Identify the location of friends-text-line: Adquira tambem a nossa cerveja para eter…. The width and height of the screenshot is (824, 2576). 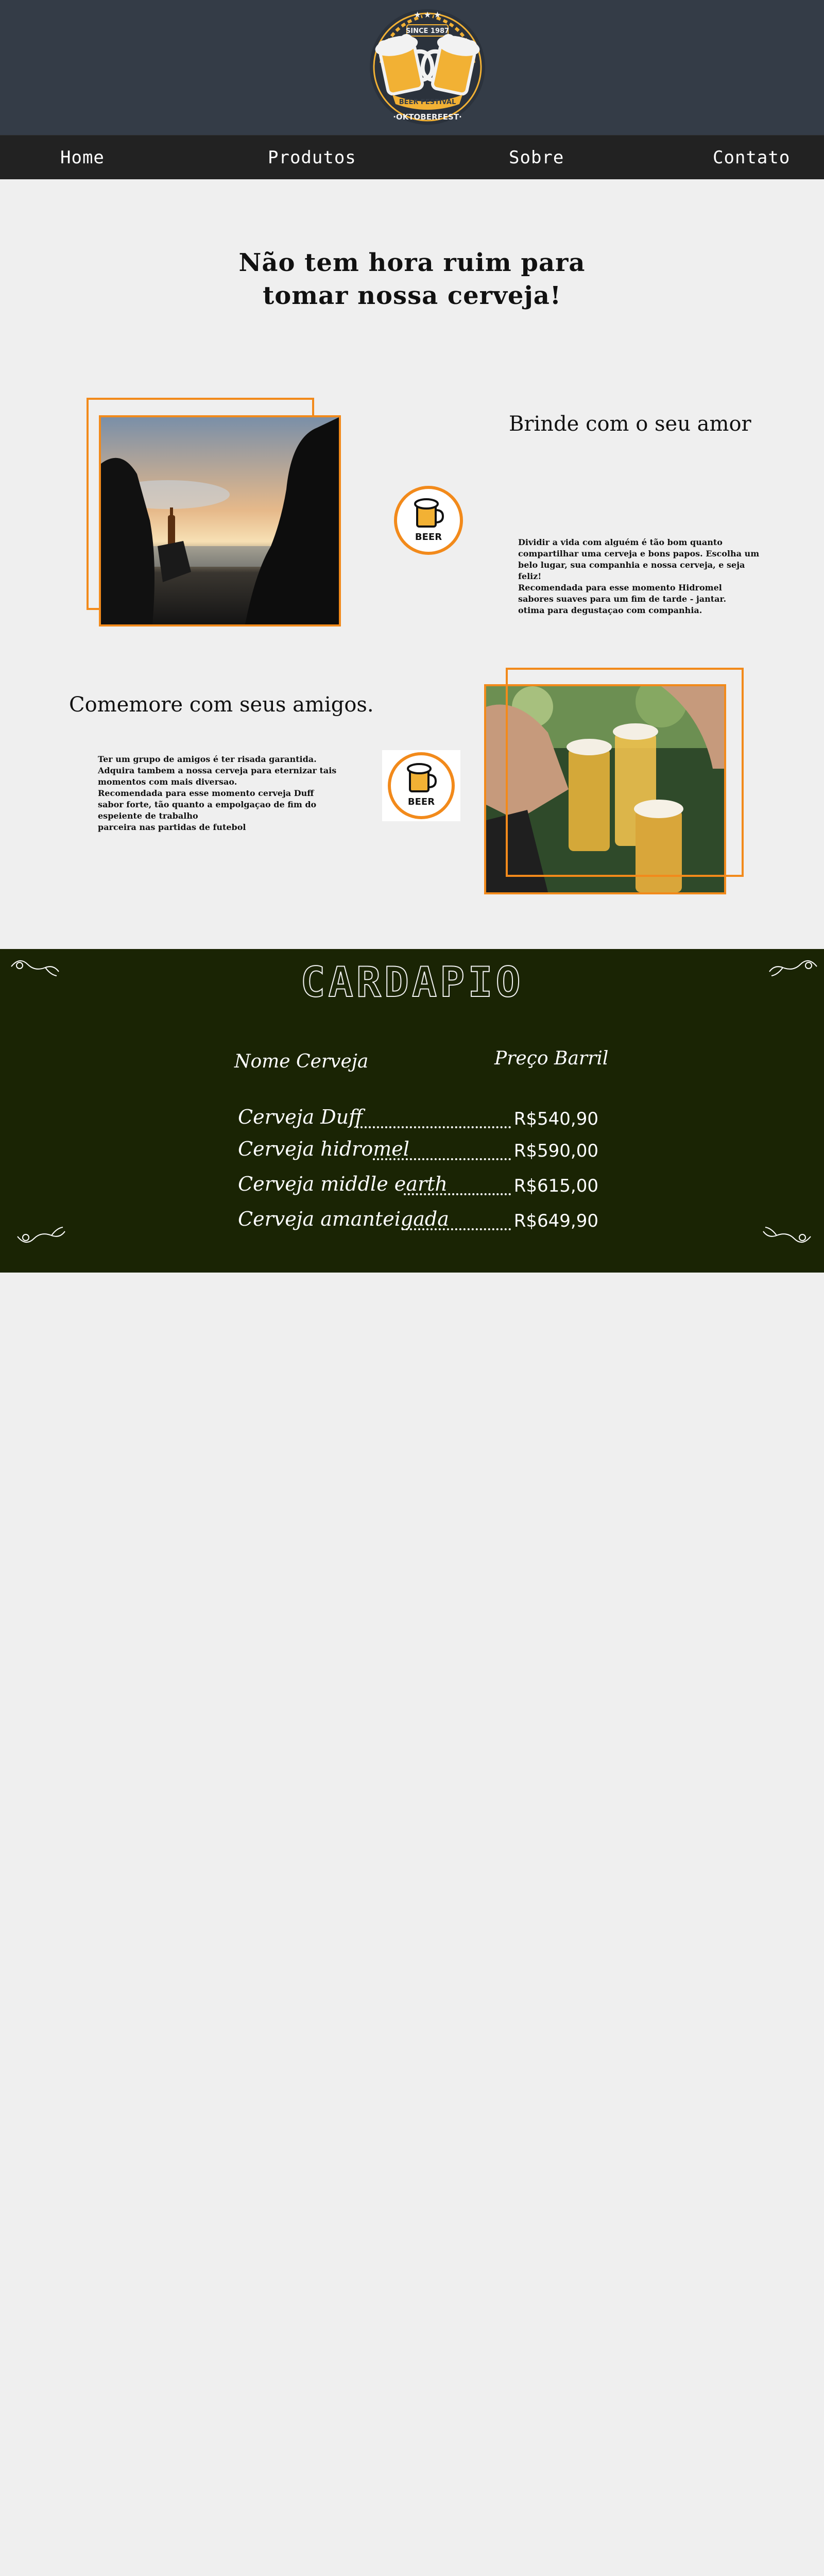
(217, 770).